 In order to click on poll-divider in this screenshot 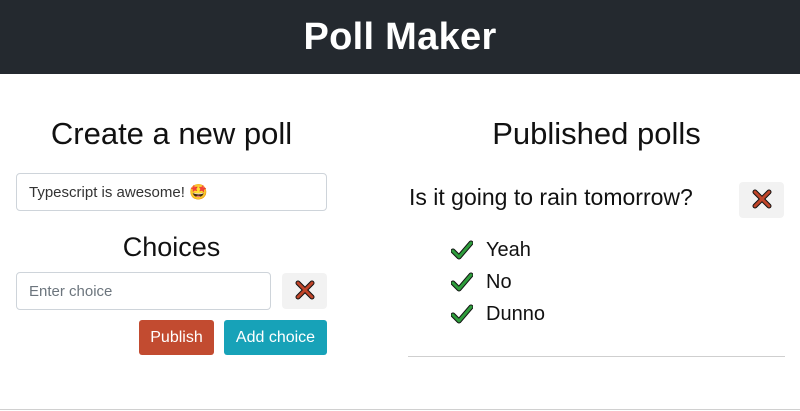, I will do `click(596, 356)`.